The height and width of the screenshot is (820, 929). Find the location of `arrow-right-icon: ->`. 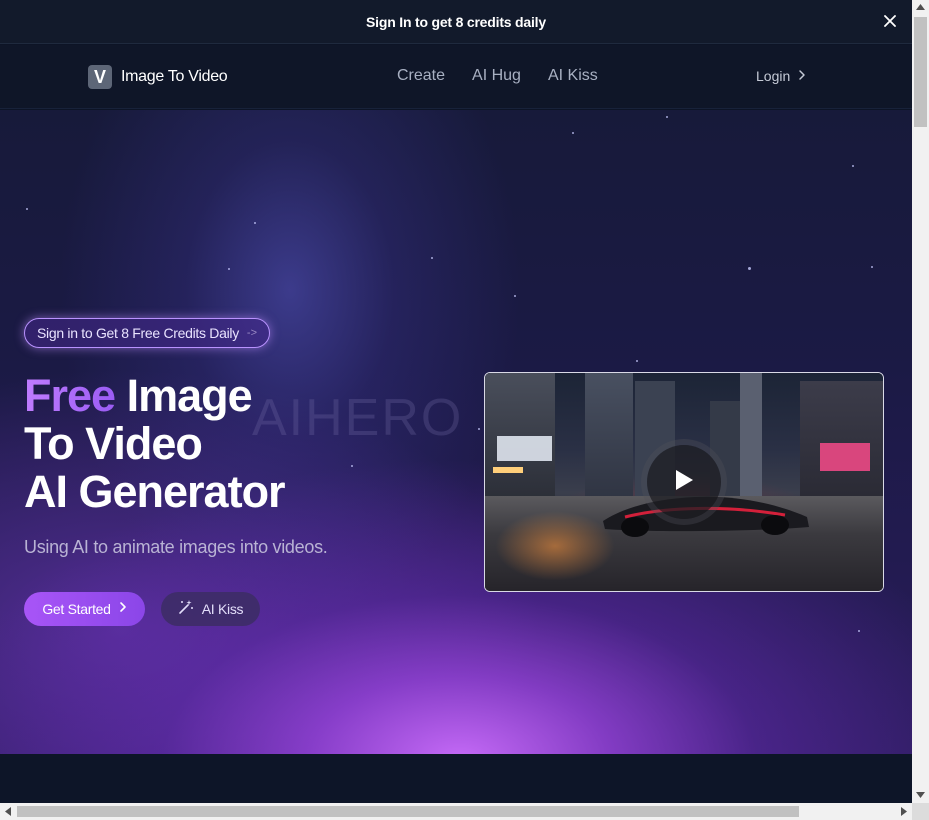

arrow-right-icon: -> is located at coordinates (252, 333).